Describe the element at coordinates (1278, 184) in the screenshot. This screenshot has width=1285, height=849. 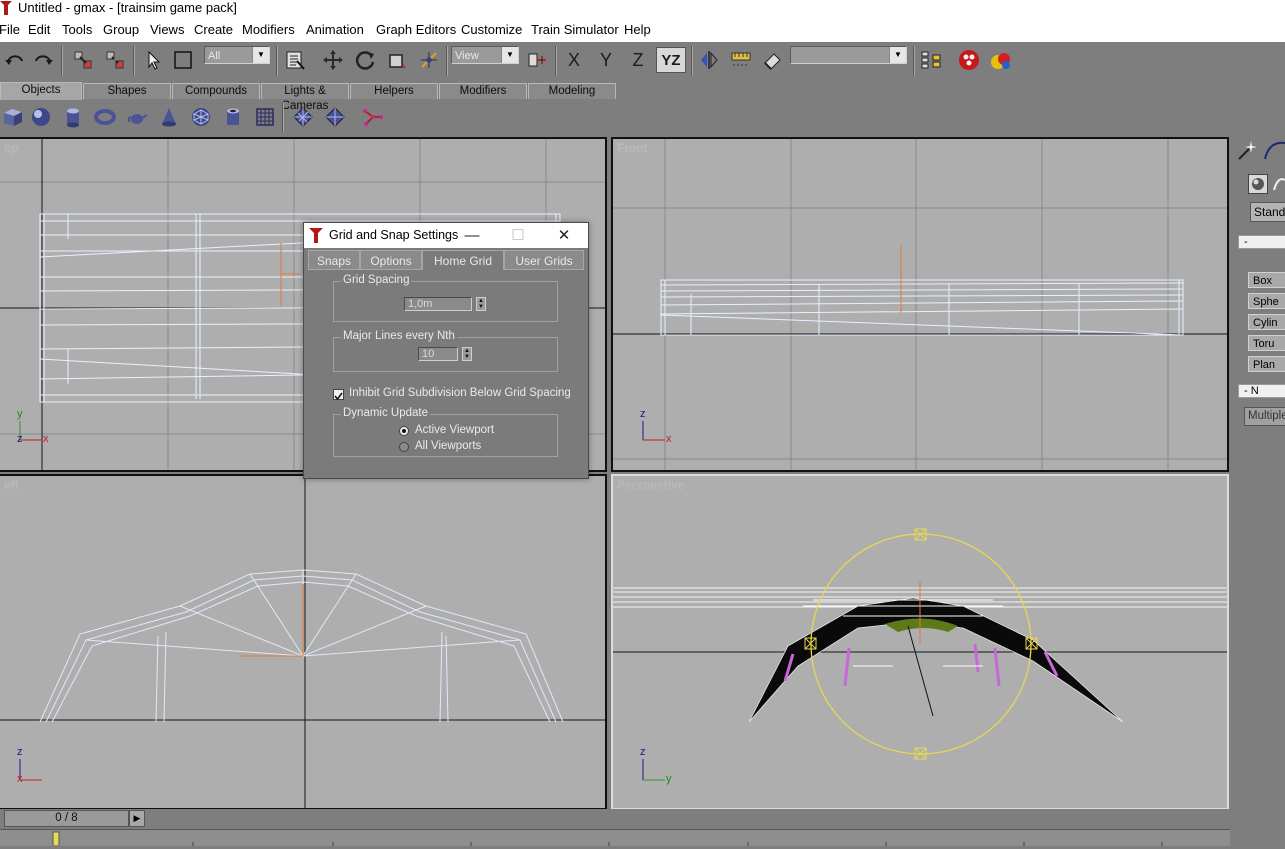
I see `shapes-category-button` at that location.